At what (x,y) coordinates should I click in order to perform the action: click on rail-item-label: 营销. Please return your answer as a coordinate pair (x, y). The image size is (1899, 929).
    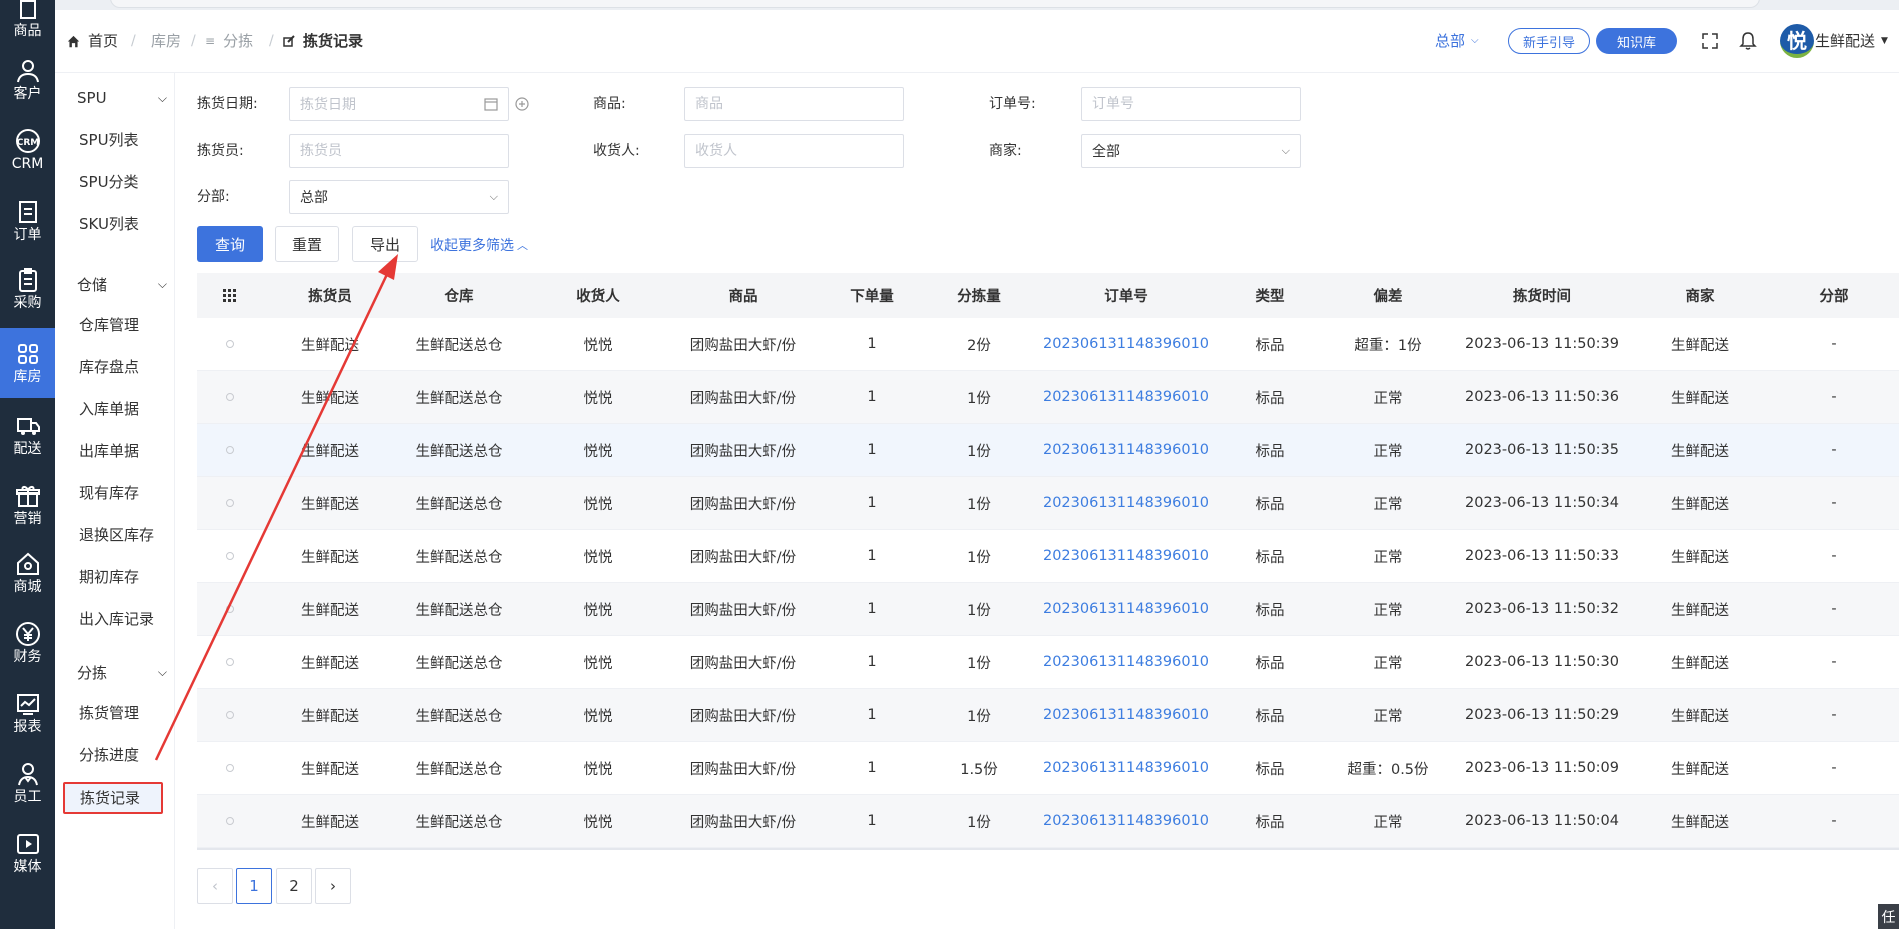
    Looking at the image, I should click on (27, 519).